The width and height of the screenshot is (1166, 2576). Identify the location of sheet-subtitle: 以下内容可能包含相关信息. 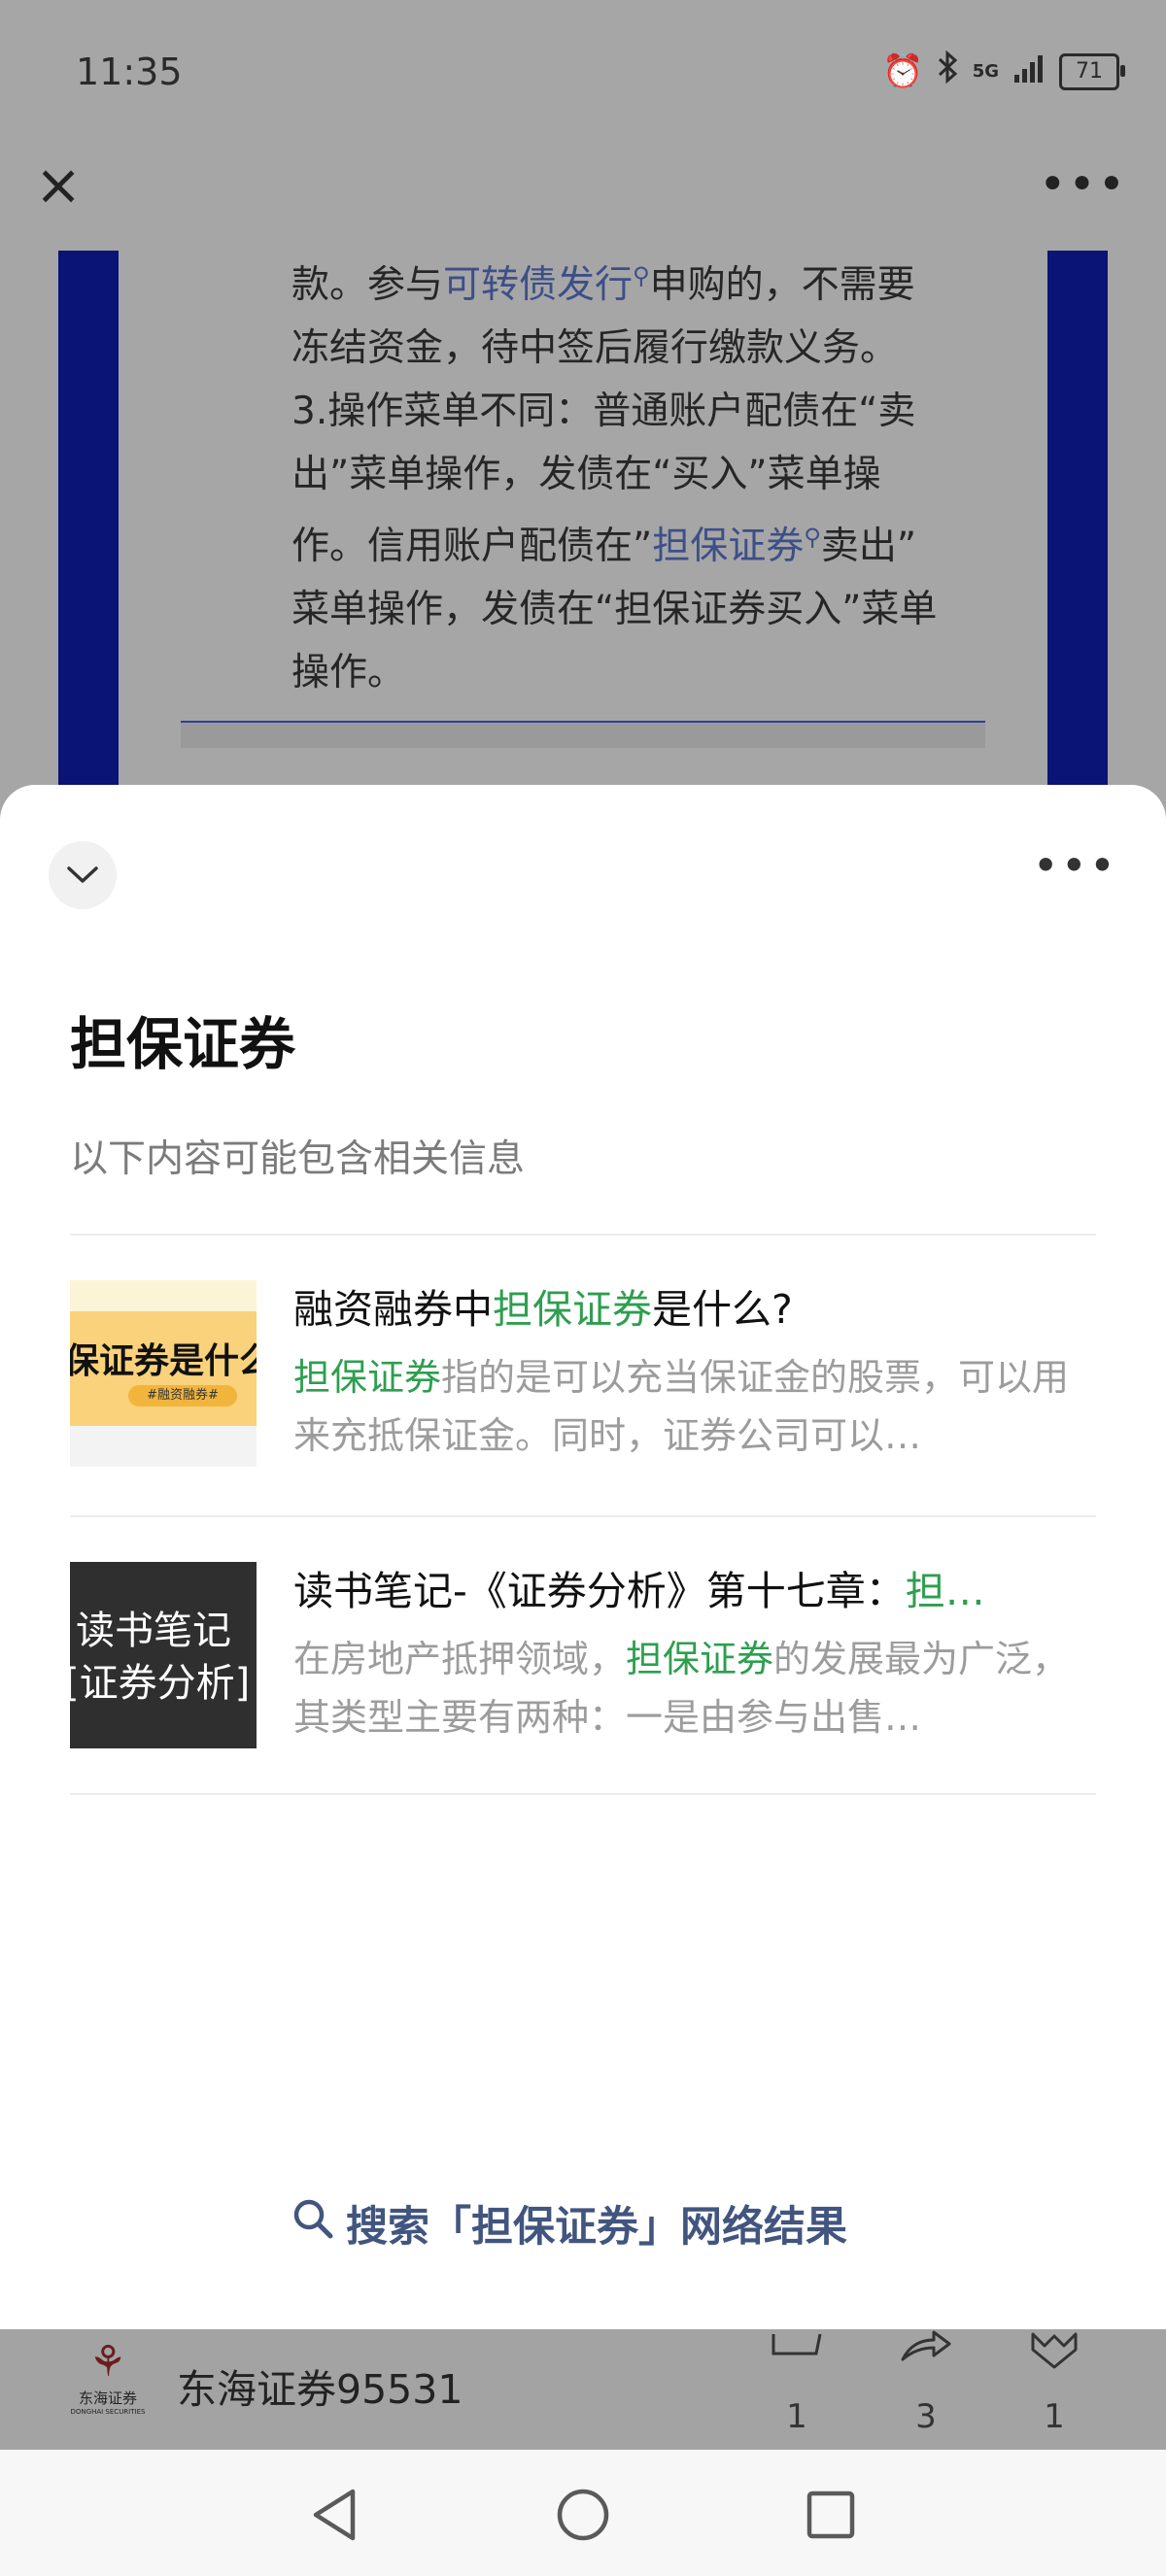
(298, 1159).